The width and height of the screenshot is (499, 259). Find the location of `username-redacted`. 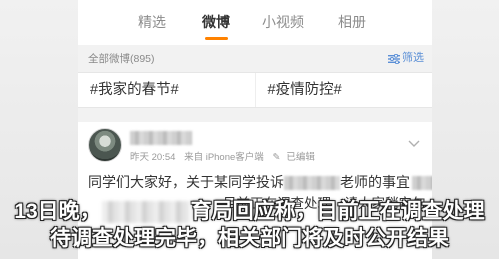

username-redacted is located at coordinates (161, 138).